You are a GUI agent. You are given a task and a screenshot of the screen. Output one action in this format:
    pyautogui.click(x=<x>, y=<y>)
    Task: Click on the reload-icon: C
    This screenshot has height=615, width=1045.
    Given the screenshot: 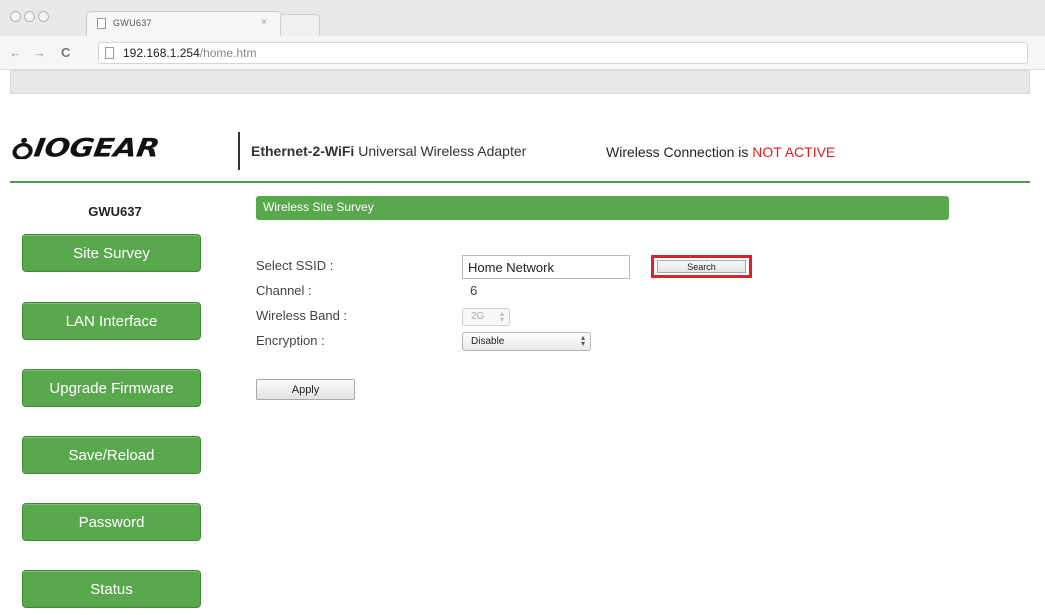 What is the action you would take?
    pyautogui.click(x=65, y=52)
    